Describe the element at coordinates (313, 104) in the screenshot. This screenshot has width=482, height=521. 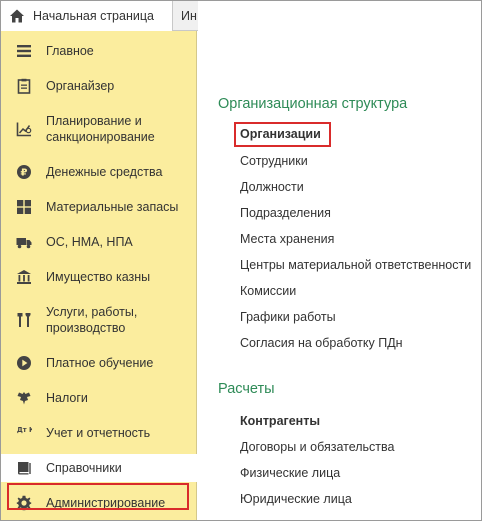
I see `section-title-org-structure: Организационная структура` at that location.